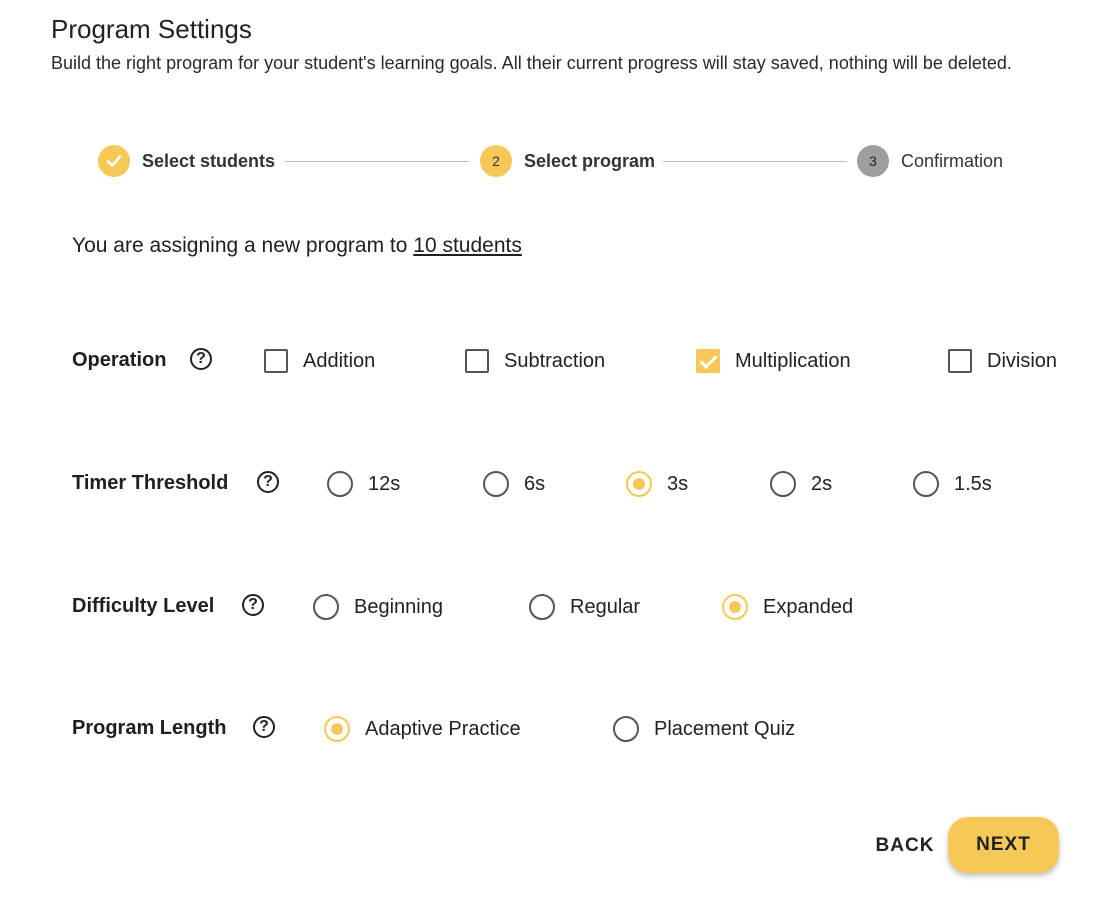 The image size is (1104, 898). What do you see at coordinates (905, 846) in the screenshot?
I see `back-button: BACK` at bounding box center [905, 846].